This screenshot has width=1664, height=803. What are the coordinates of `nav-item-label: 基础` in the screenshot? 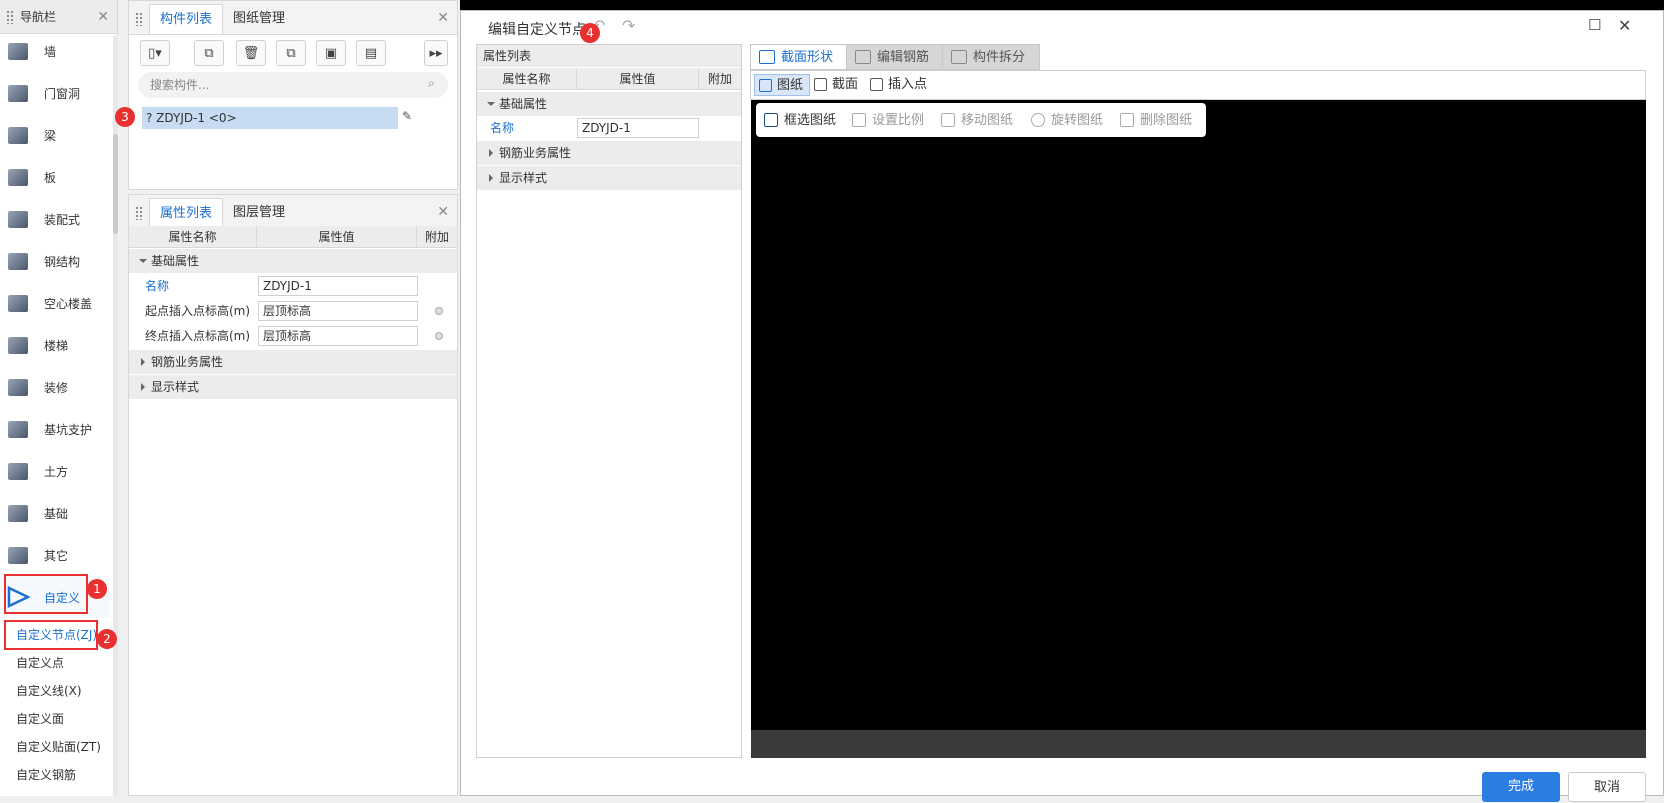 It's located at (56, 513).